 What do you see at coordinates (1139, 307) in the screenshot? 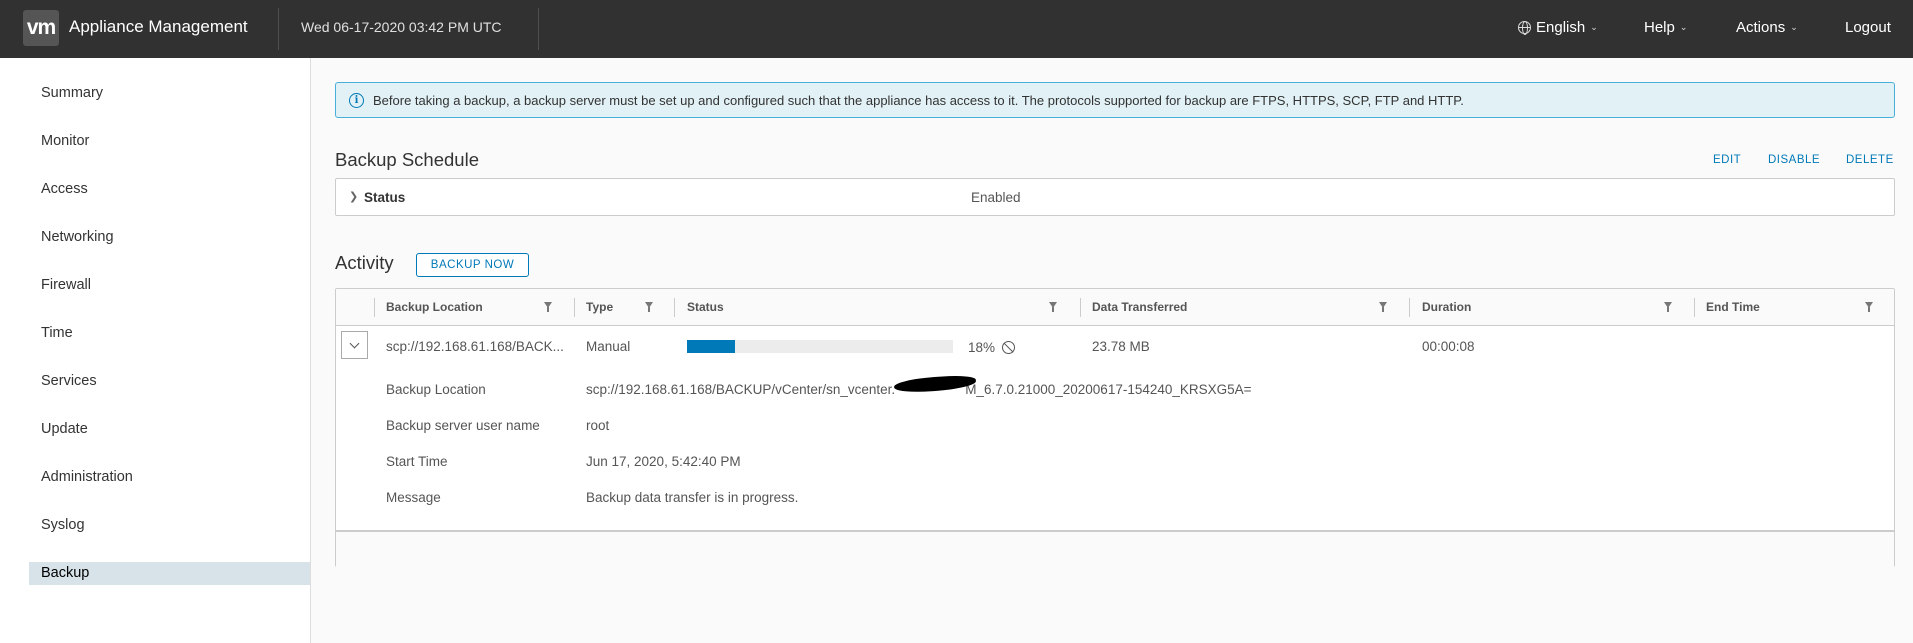
I see `column-header-data-transferred: Data Transferred` at bounding box center [1139, 307].